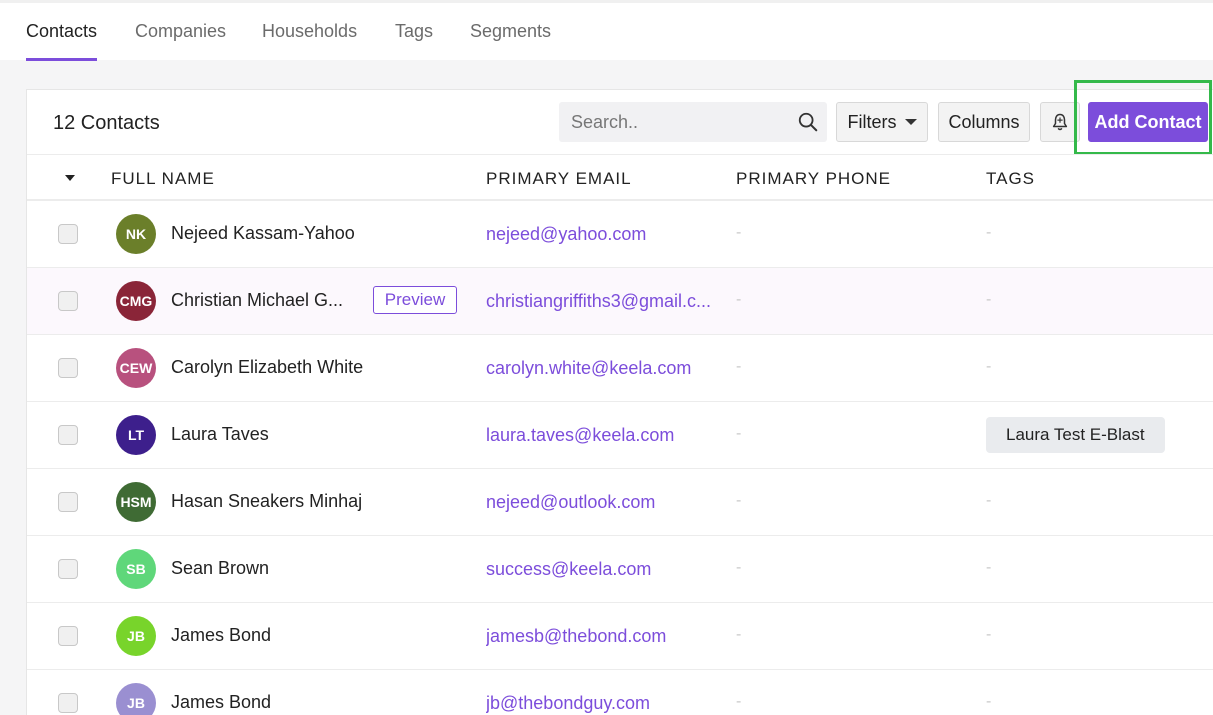  What do you see at coordinates (62, 41) in the screenshot?
I see `tab-contacts: Contacts` at bounding box center [62, 41].